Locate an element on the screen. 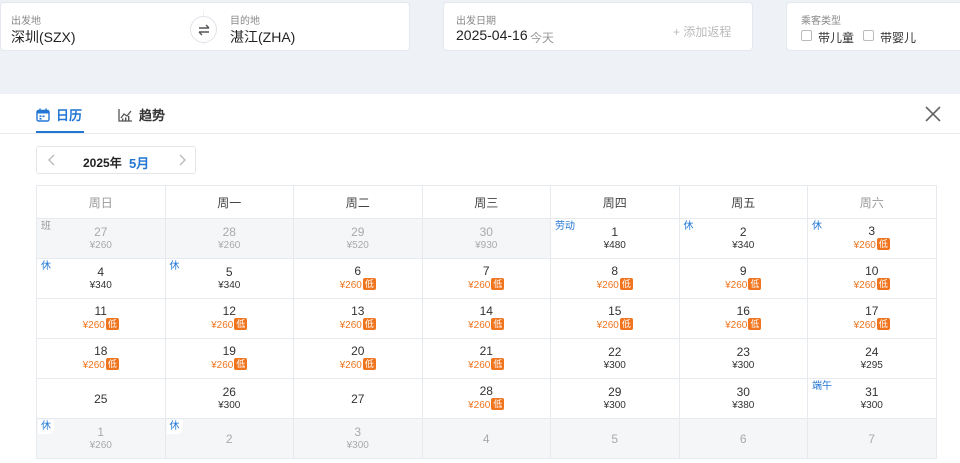  calendar-day-cell: 30 ¥930 is located at coordinates (486, 238).